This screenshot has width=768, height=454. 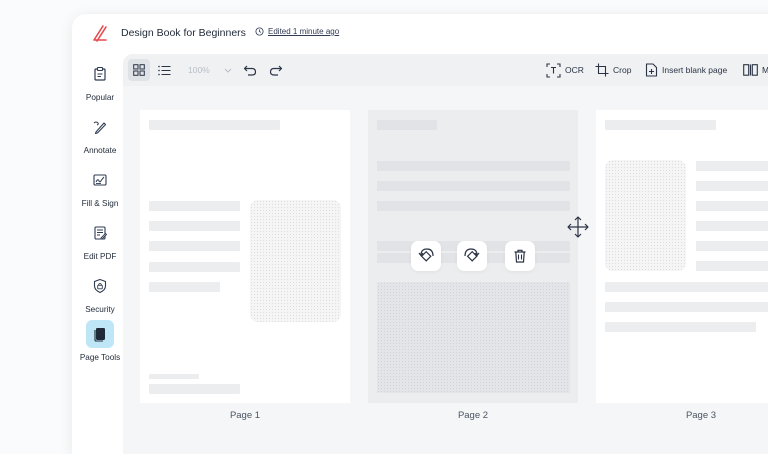 I want to click on insert-blank-page-button: Insert blank page, so click(x=686, y=70).